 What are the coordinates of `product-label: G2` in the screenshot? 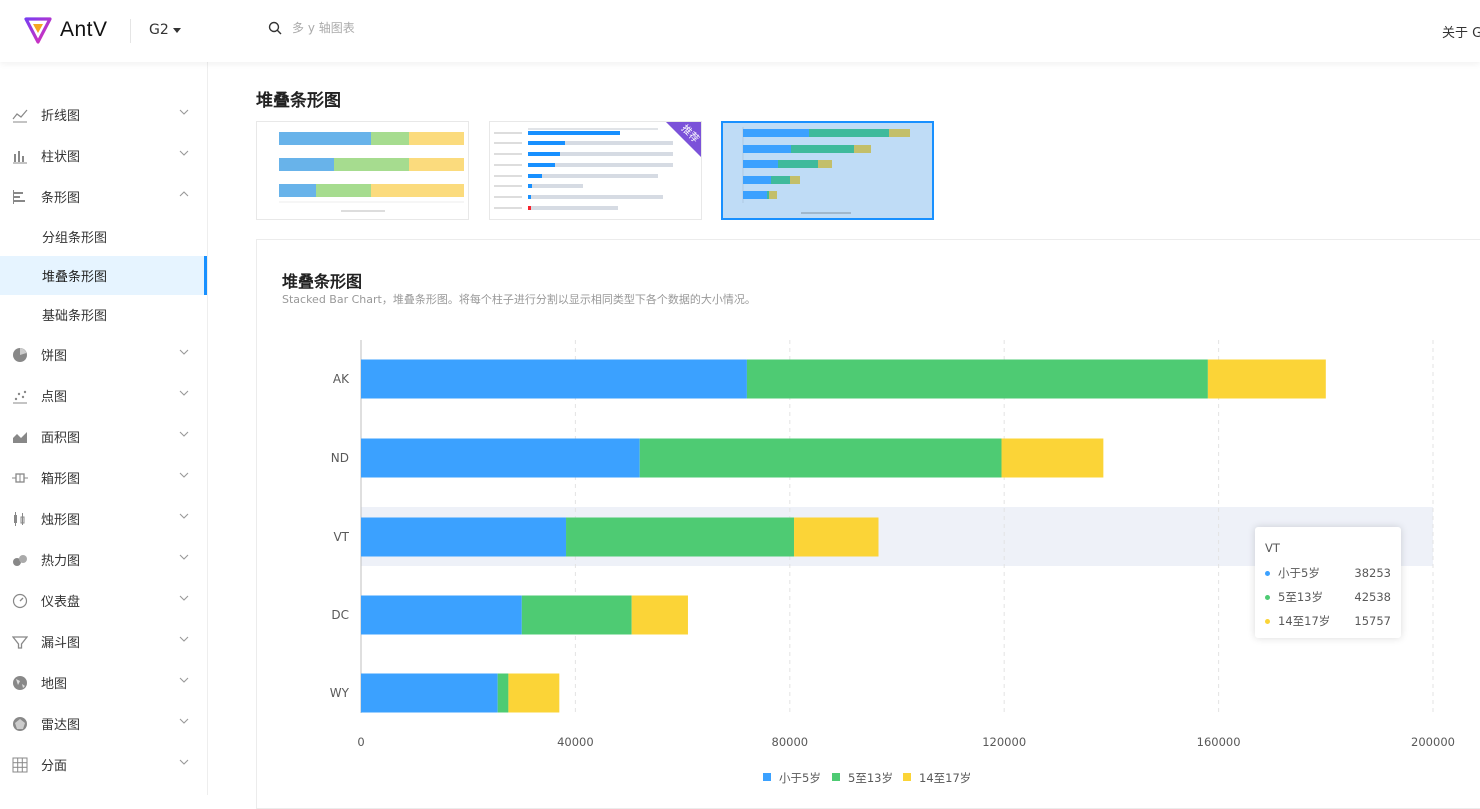 It's located at (159, 30).